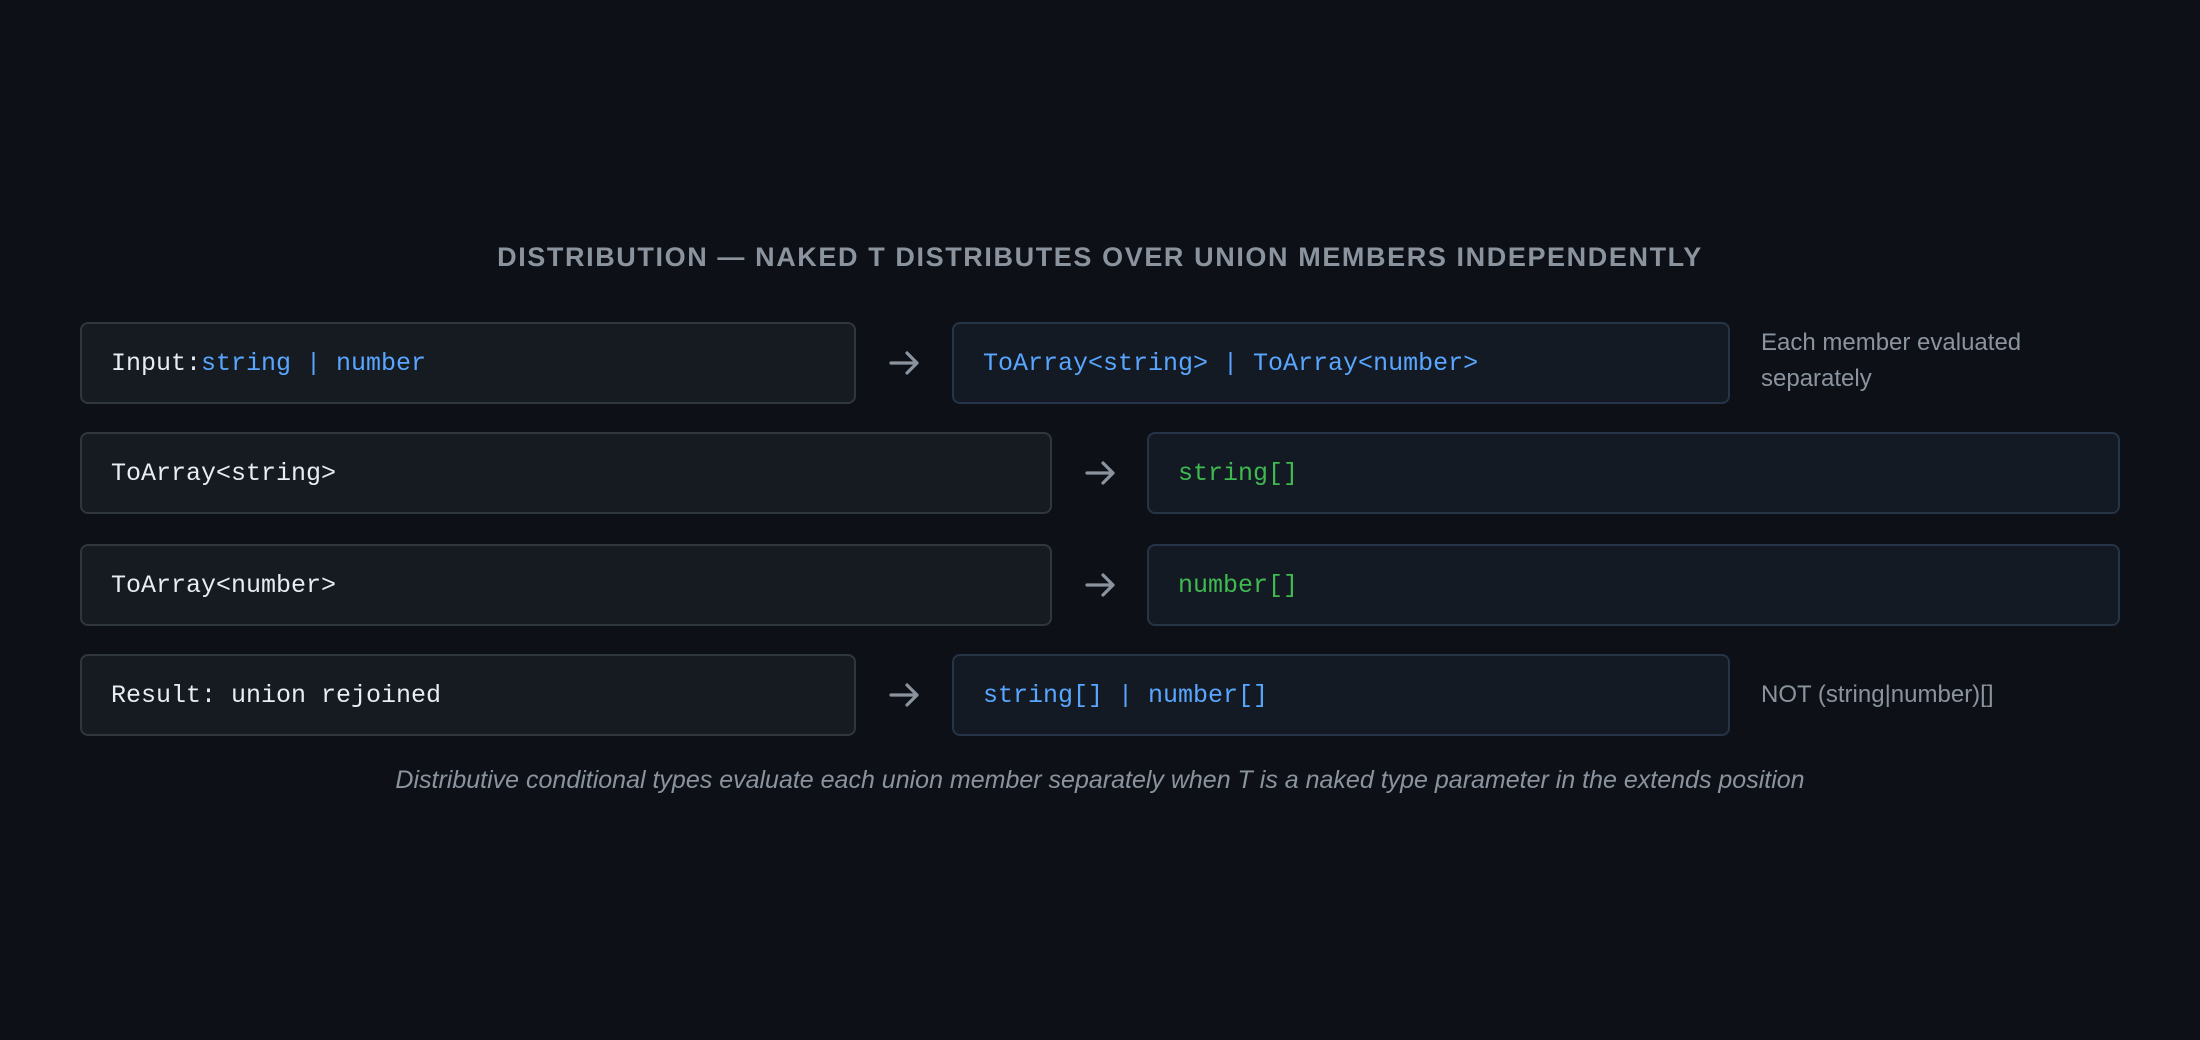 The height and width of the screenshot is (1040, 2200). What do you see at coordinates (1633, 473) in the screenshot?
I see `string-array-box: string[]` at bounding box center [1633, 473].